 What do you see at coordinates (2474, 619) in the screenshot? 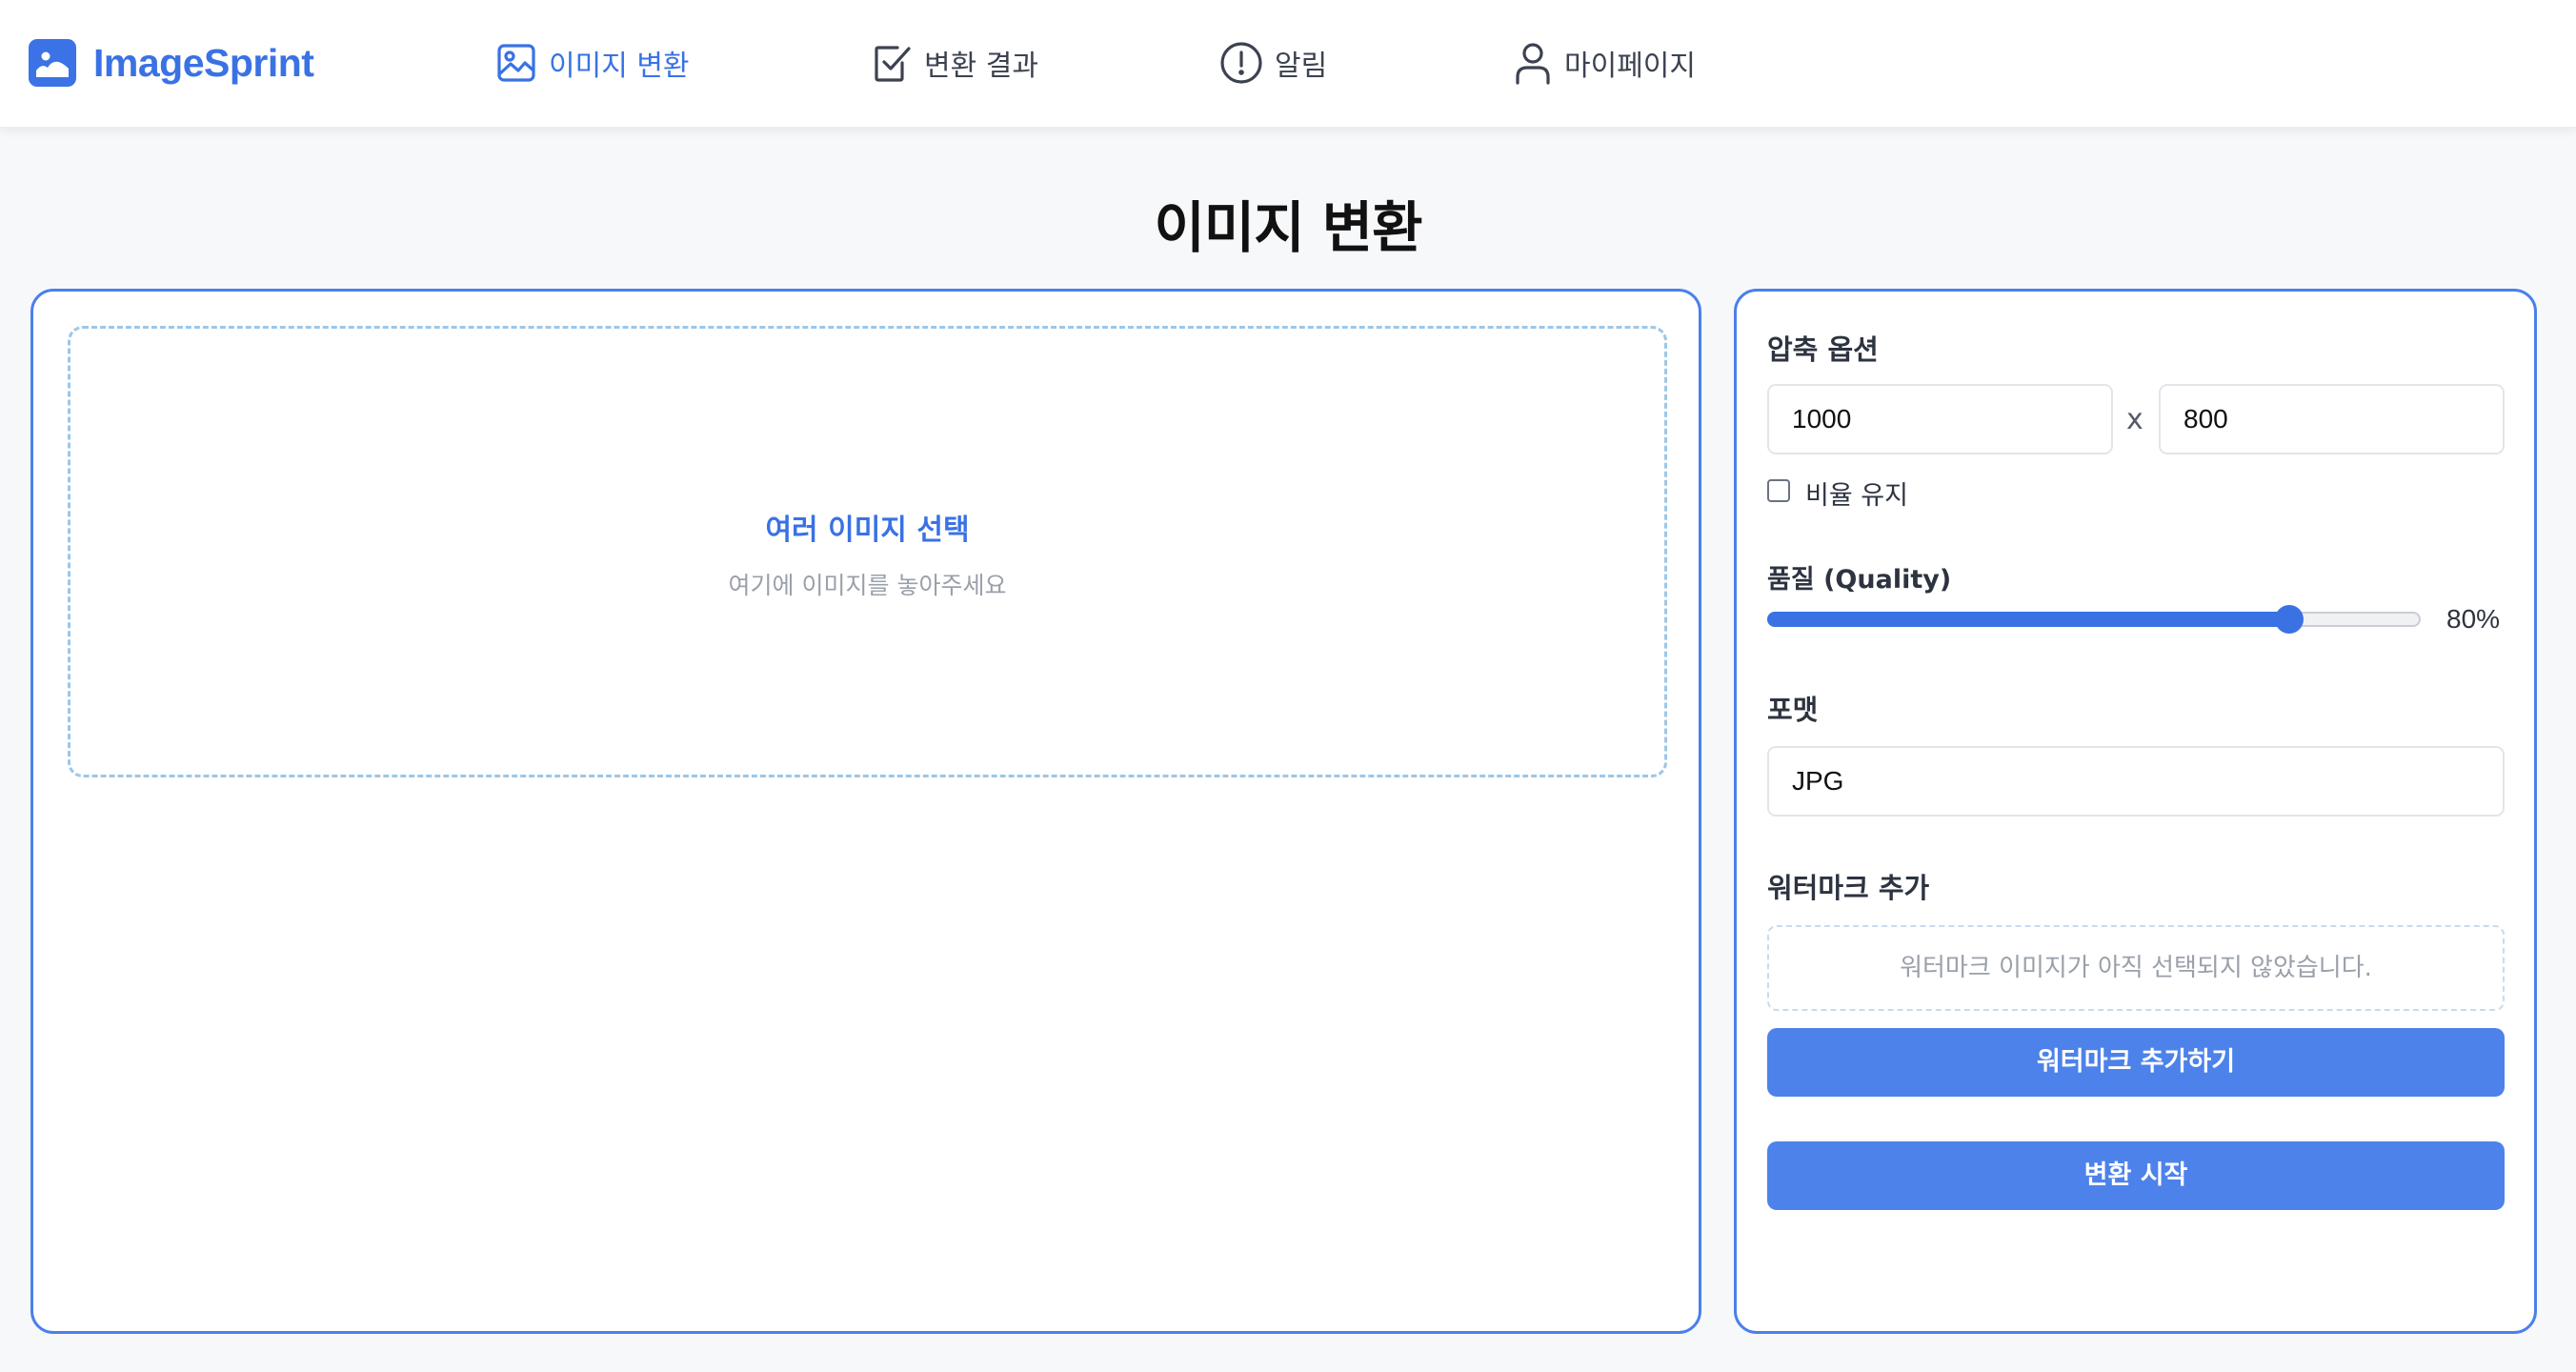
I see `quality-value: 80%` at bounding box center [2474, 619].